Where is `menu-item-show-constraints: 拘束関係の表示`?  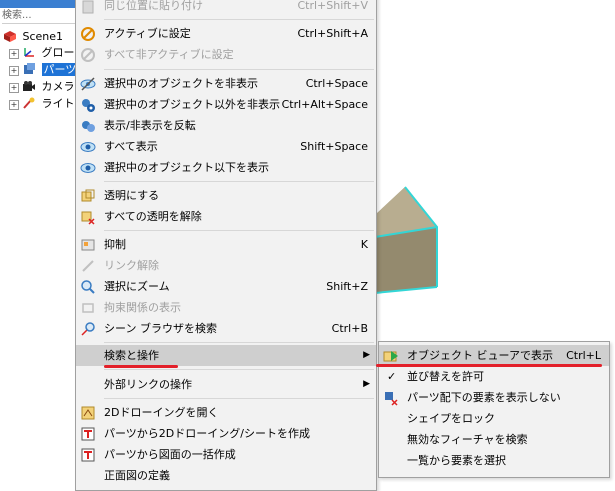
menu-item-show-constraints: 拘束関係の表示 is located at coordinates (226, 307).